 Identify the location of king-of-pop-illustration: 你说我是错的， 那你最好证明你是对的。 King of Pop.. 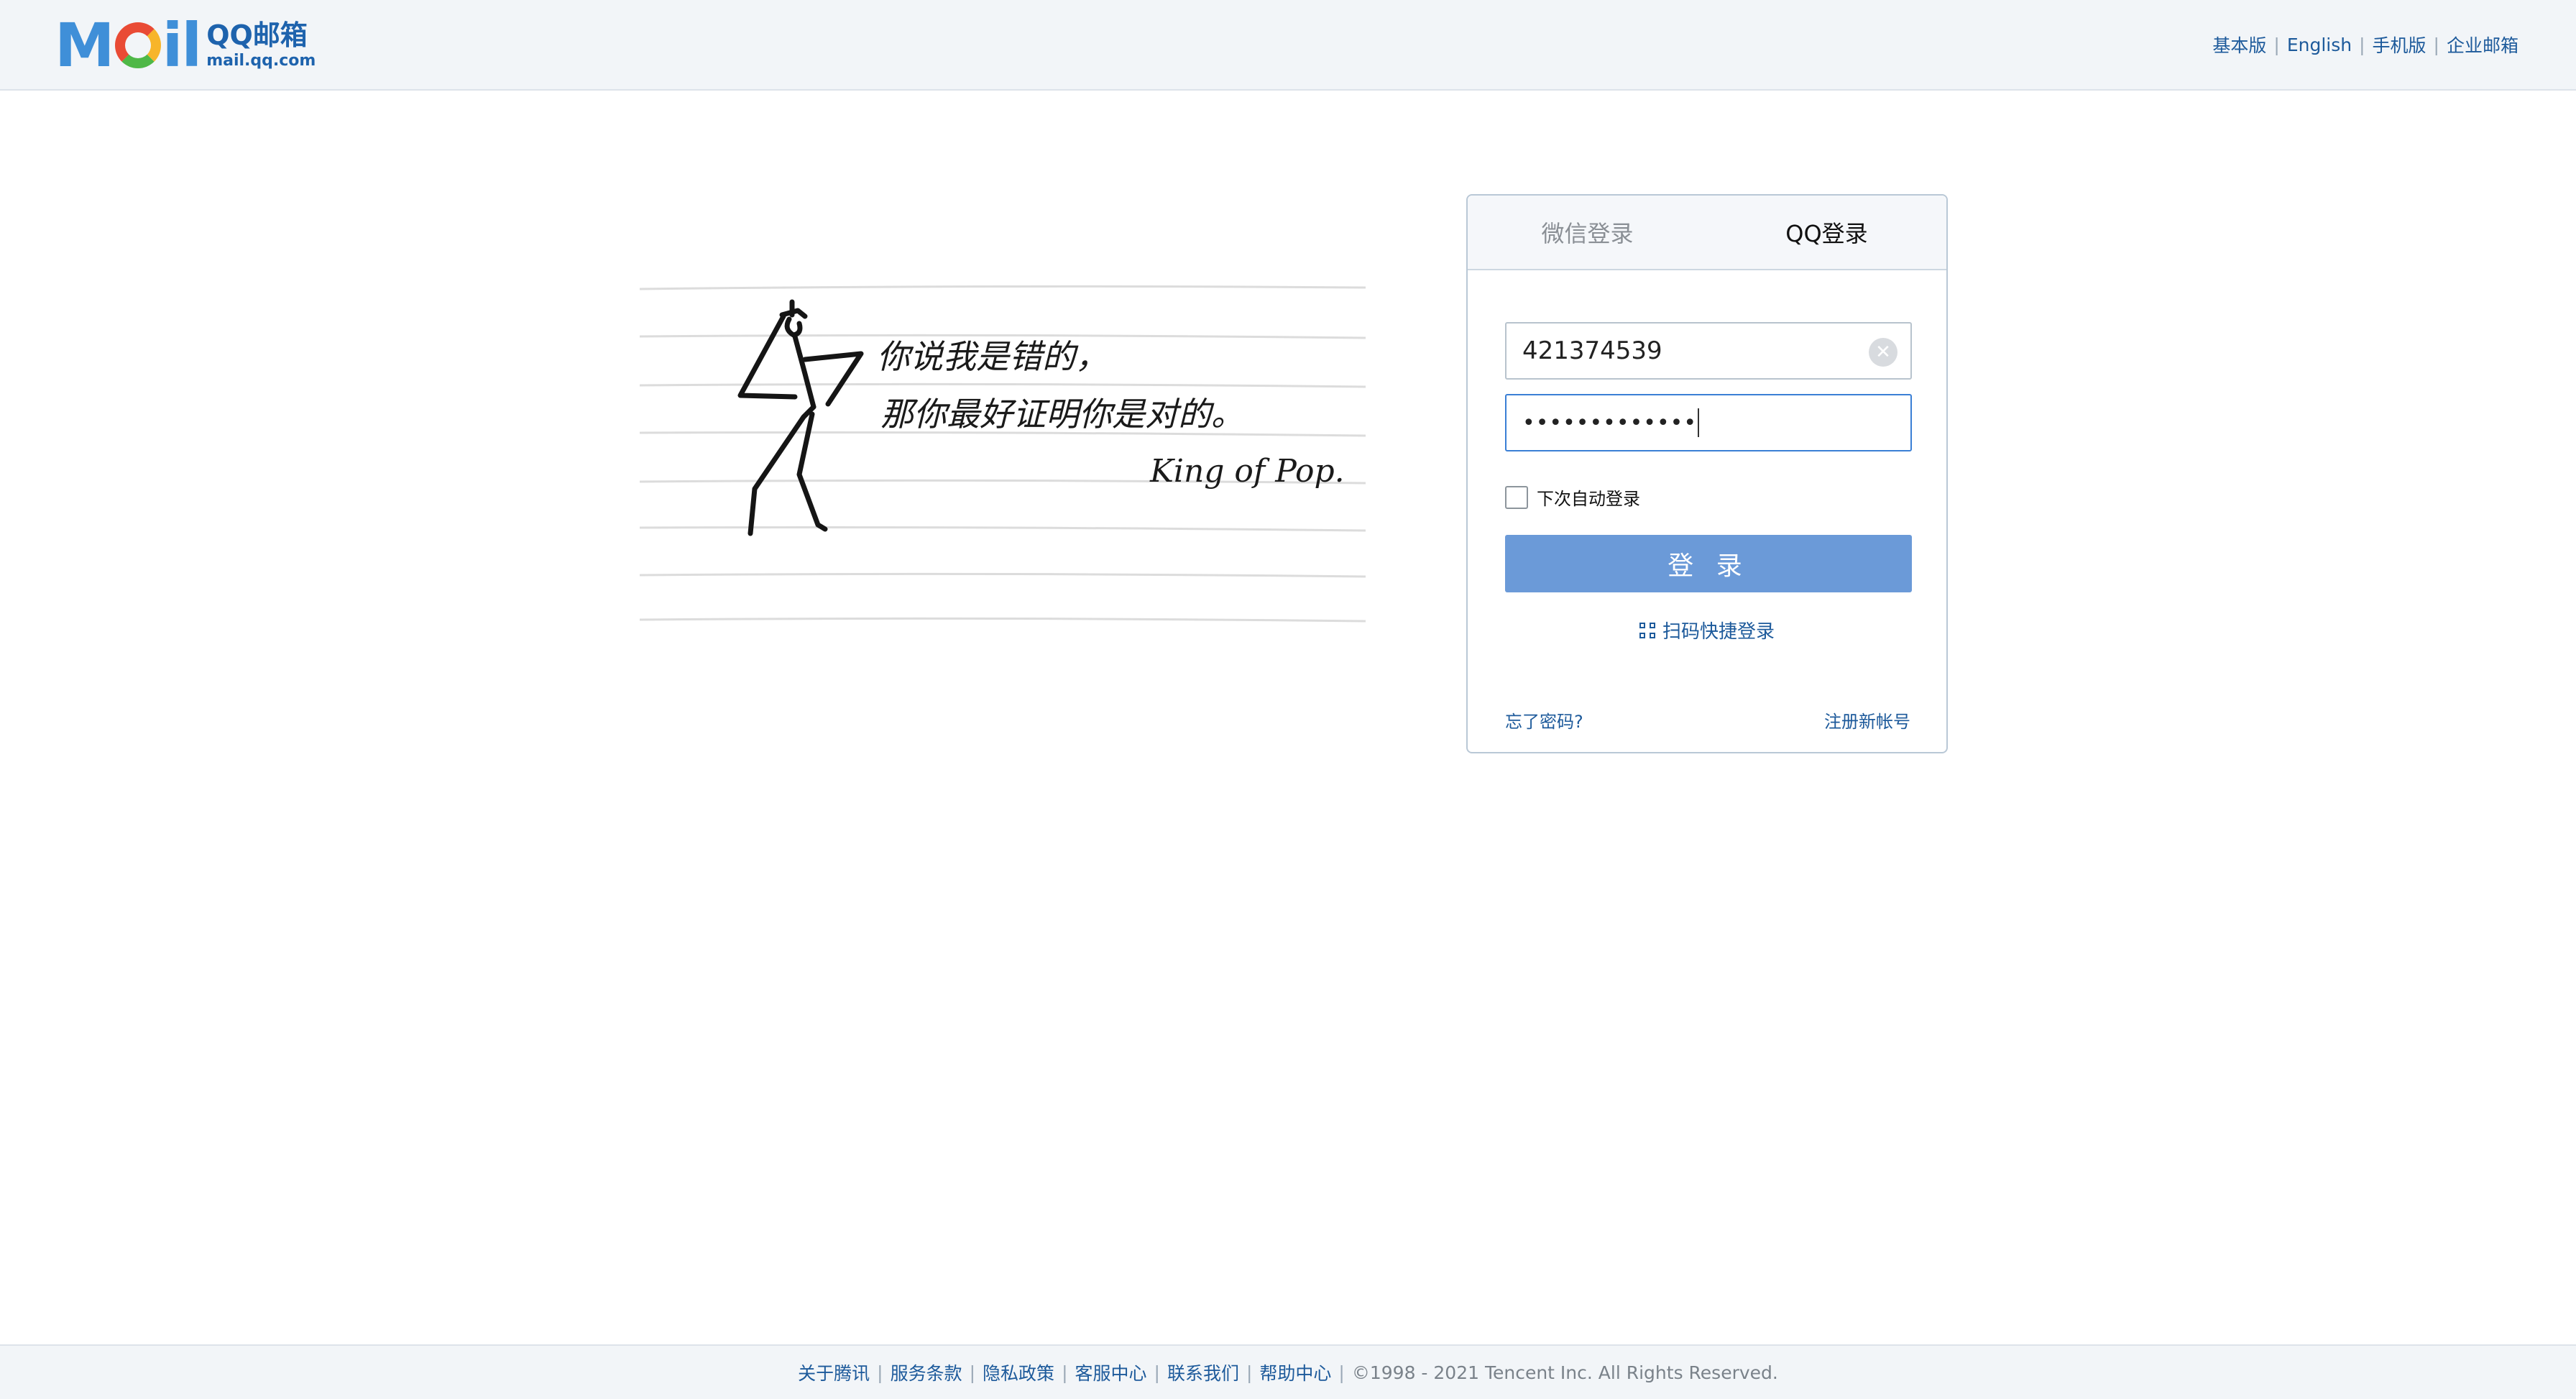
(1002, 454).